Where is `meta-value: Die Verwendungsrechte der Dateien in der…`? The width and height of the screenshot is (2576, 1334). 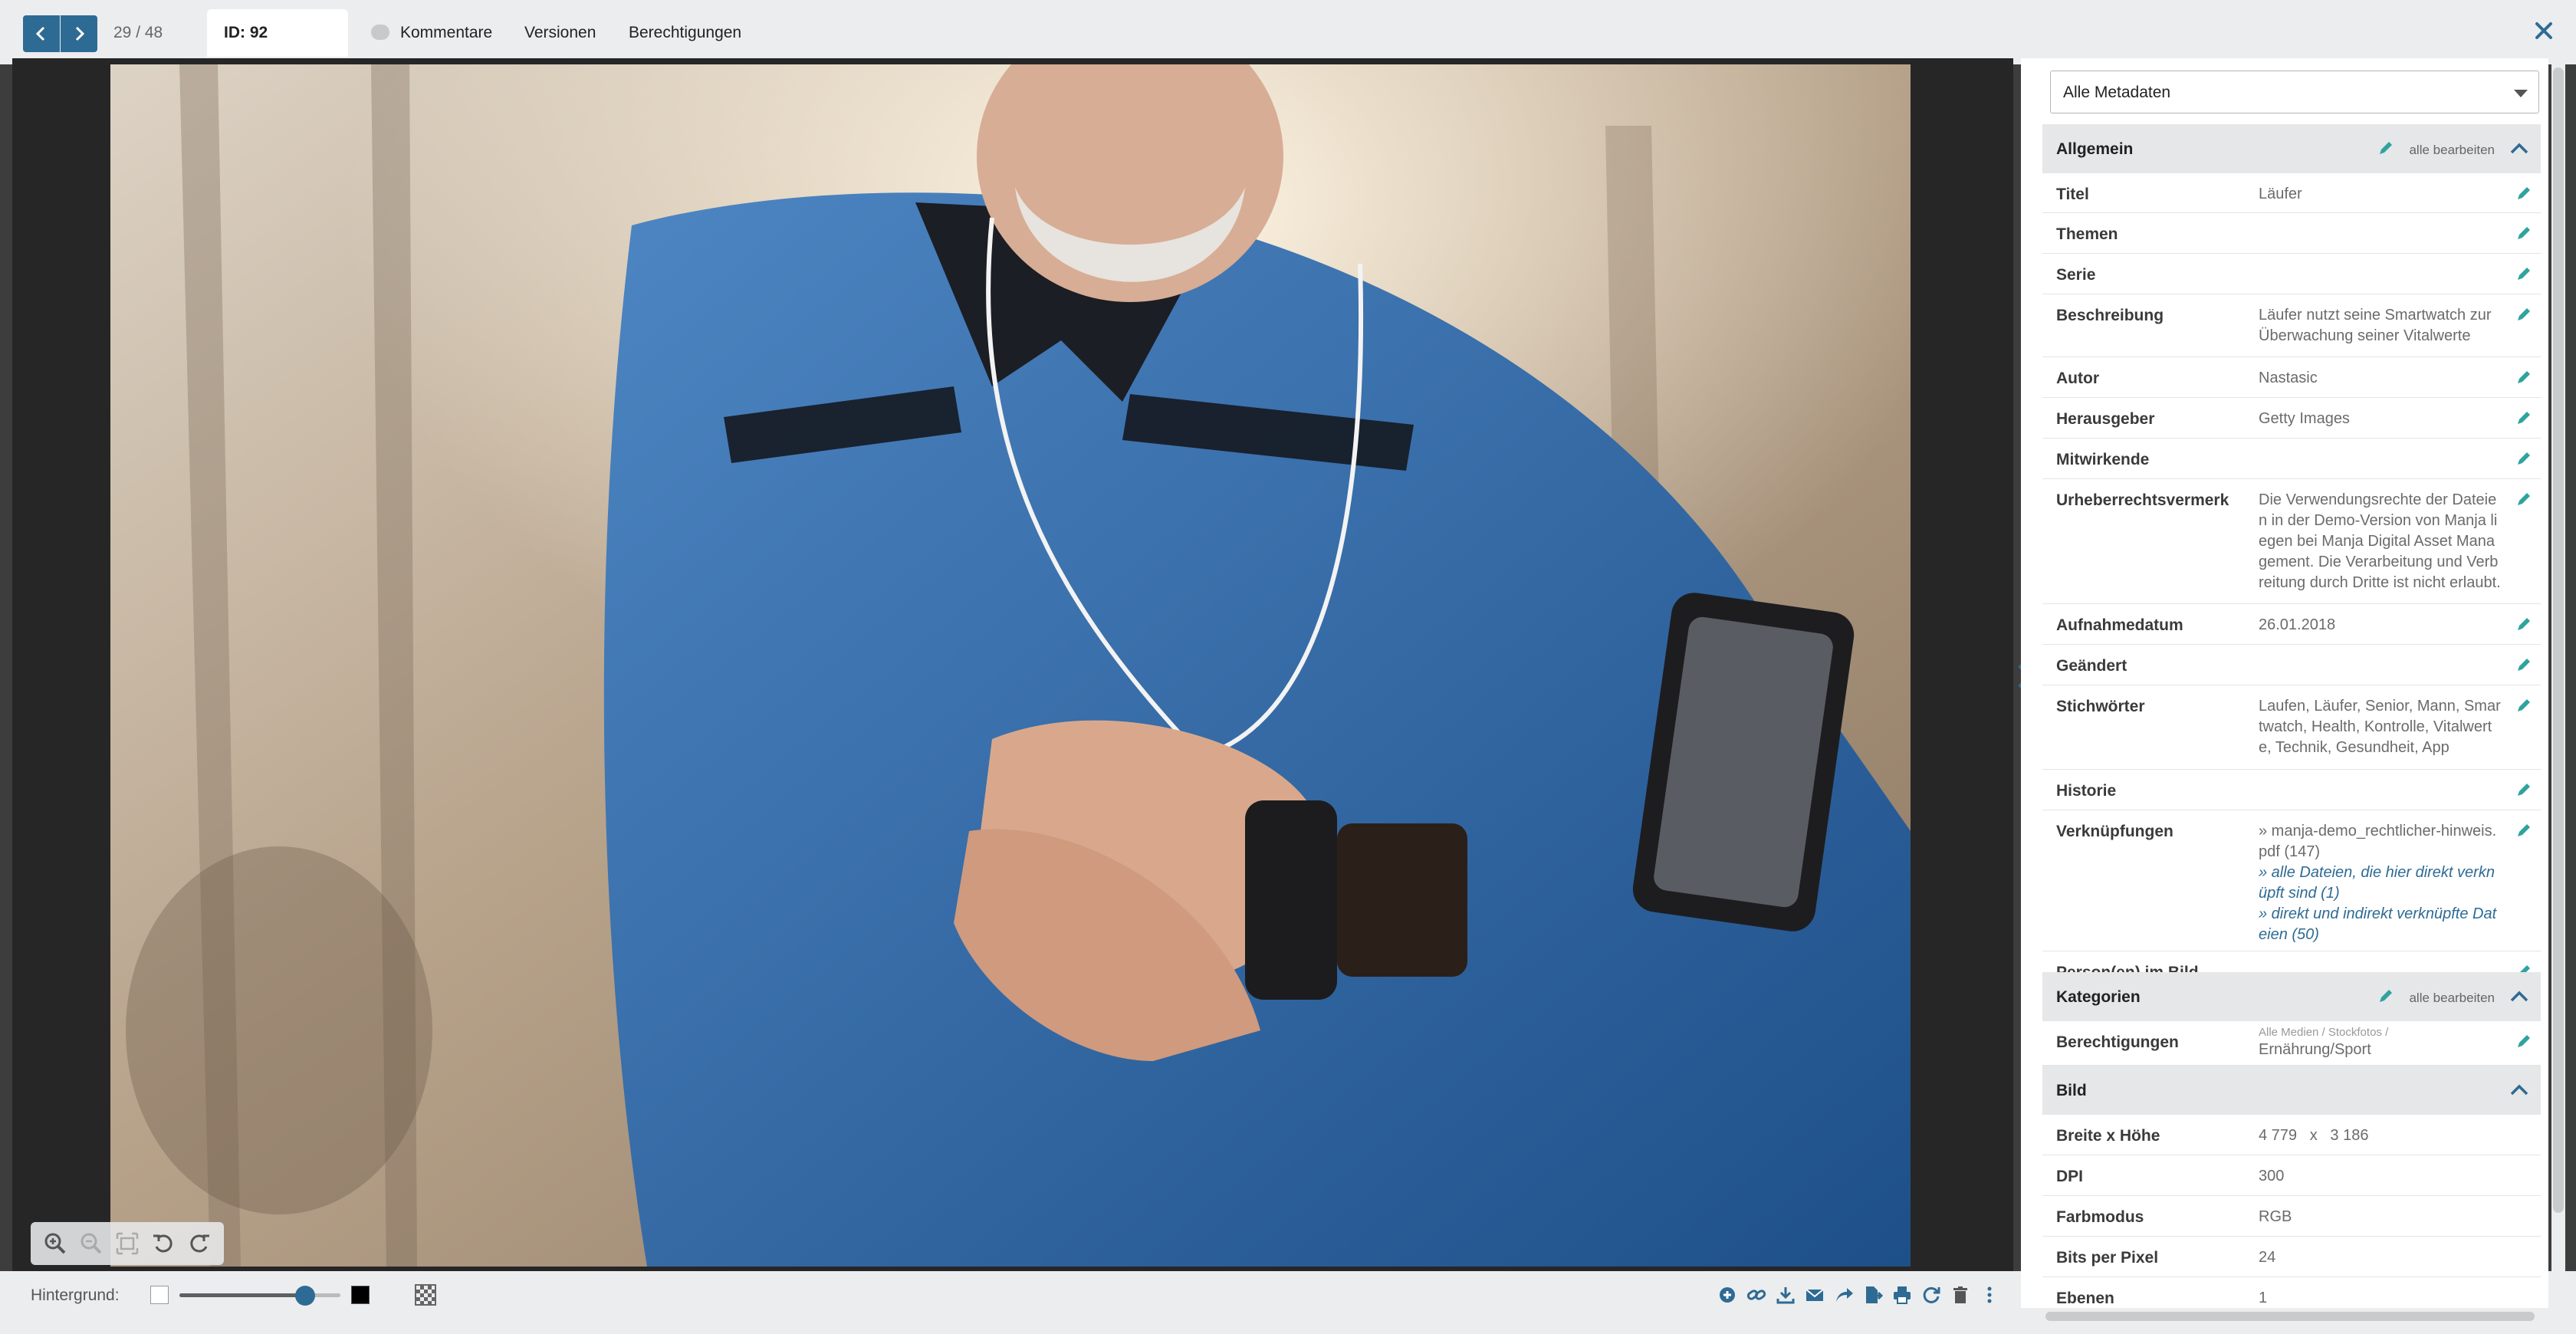
meta-value: Die Verwendungsrechte der Dateien in der… is located at coordinates (2380, 541).